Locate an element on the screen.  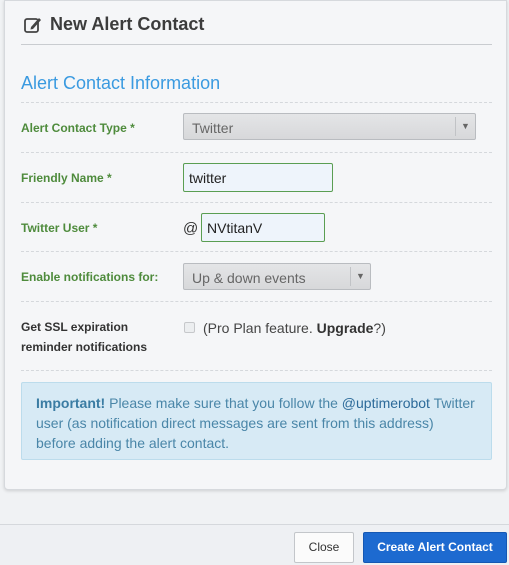
edit-icon is located at coordinates (32, 25).